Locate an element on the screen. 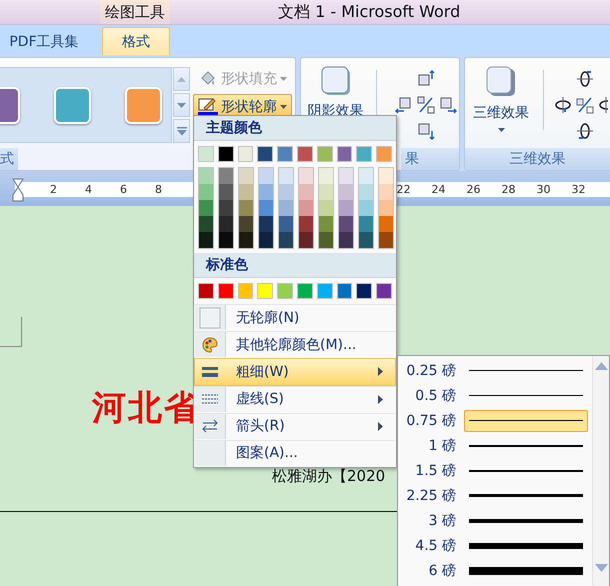 The width and height of the screenshot is (610, 586). ruler-number: 4 is located at coordinates (88, 189).